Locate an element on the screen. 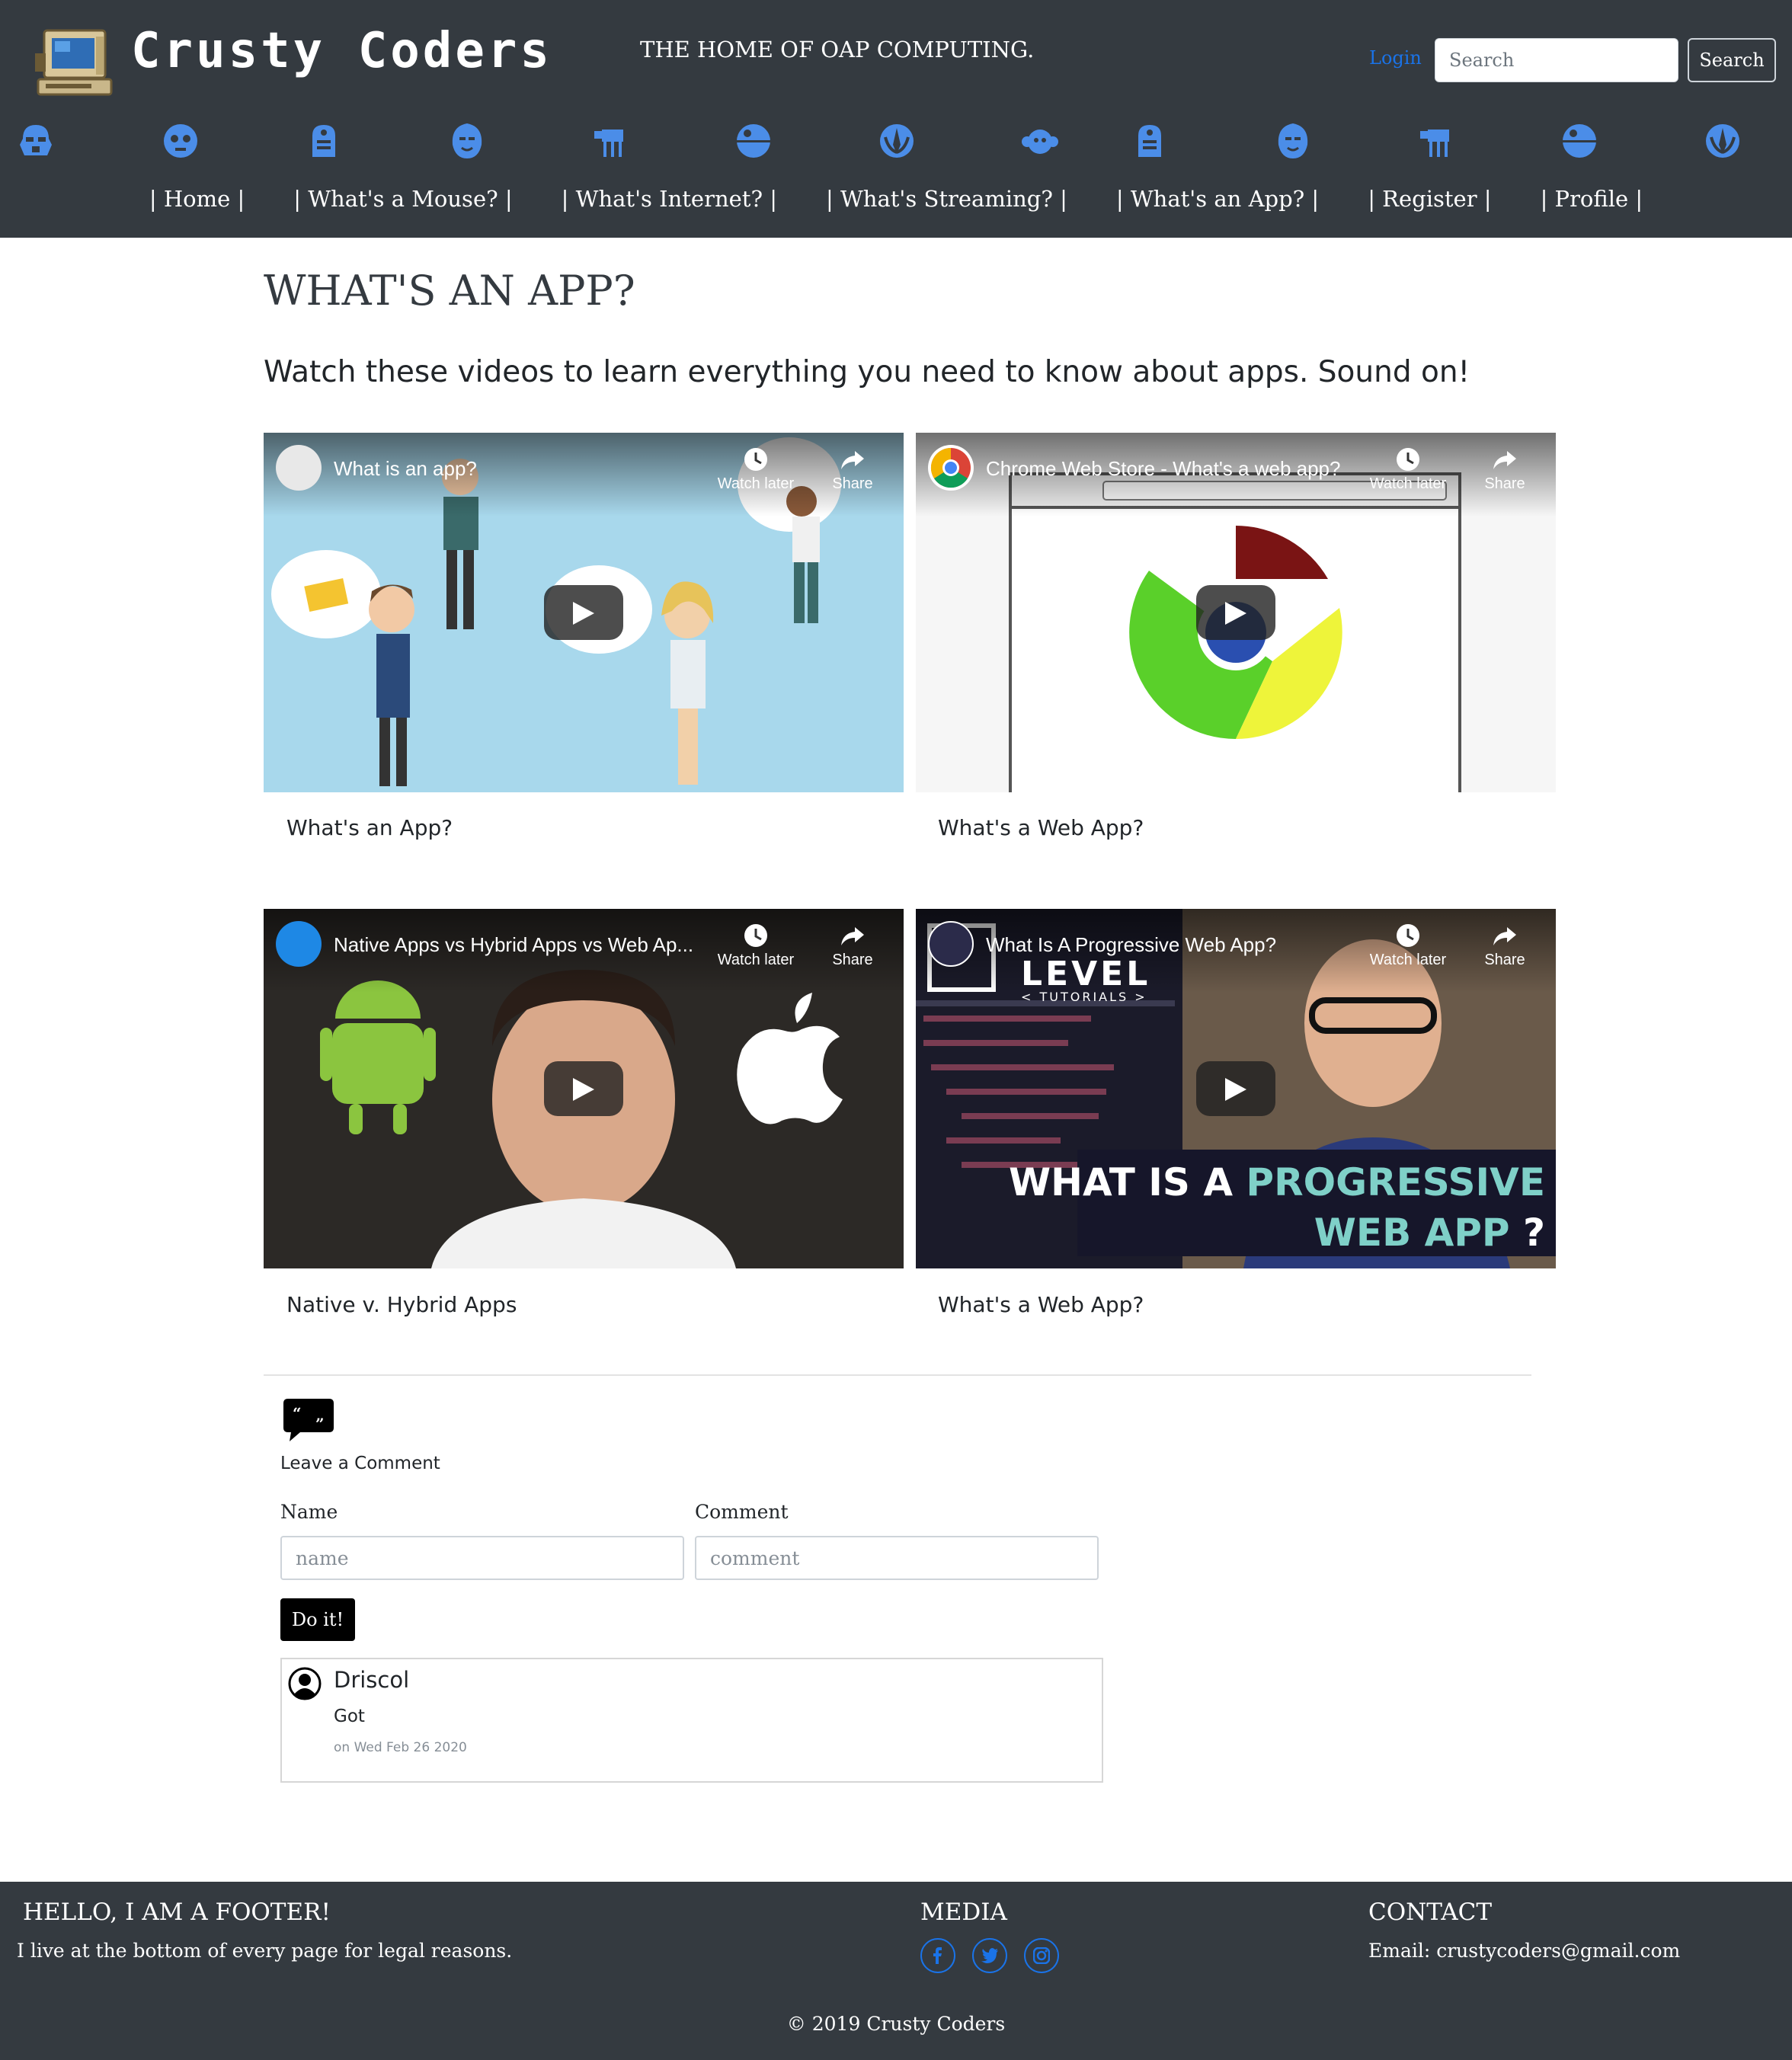 Image resolution: width=1792 pixels, height=2060 pixels. facebook-icon is located at coordinates (937, 1955).